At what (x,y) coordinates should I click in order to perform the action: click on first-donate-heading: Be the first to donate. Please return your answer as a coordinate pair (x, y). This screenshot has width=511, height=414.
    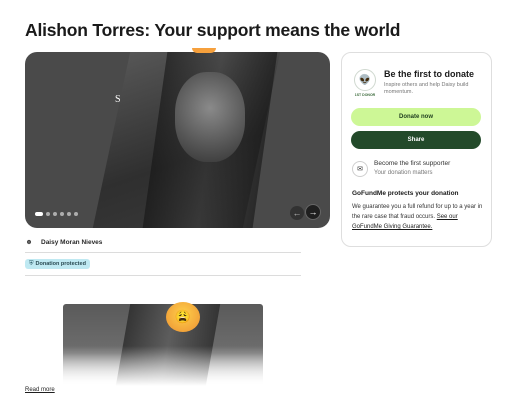
    Looking at the image, I should click on (429, 74).